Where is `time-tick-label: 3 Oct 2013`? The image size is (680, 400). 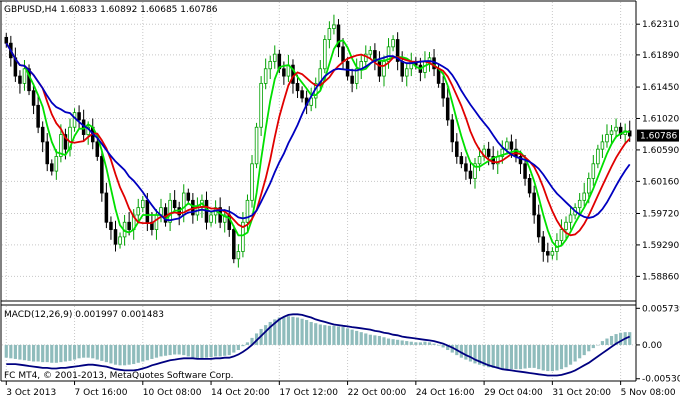
time-tick-label: 3 Oct 2013 is located at coordinates (31, 393).